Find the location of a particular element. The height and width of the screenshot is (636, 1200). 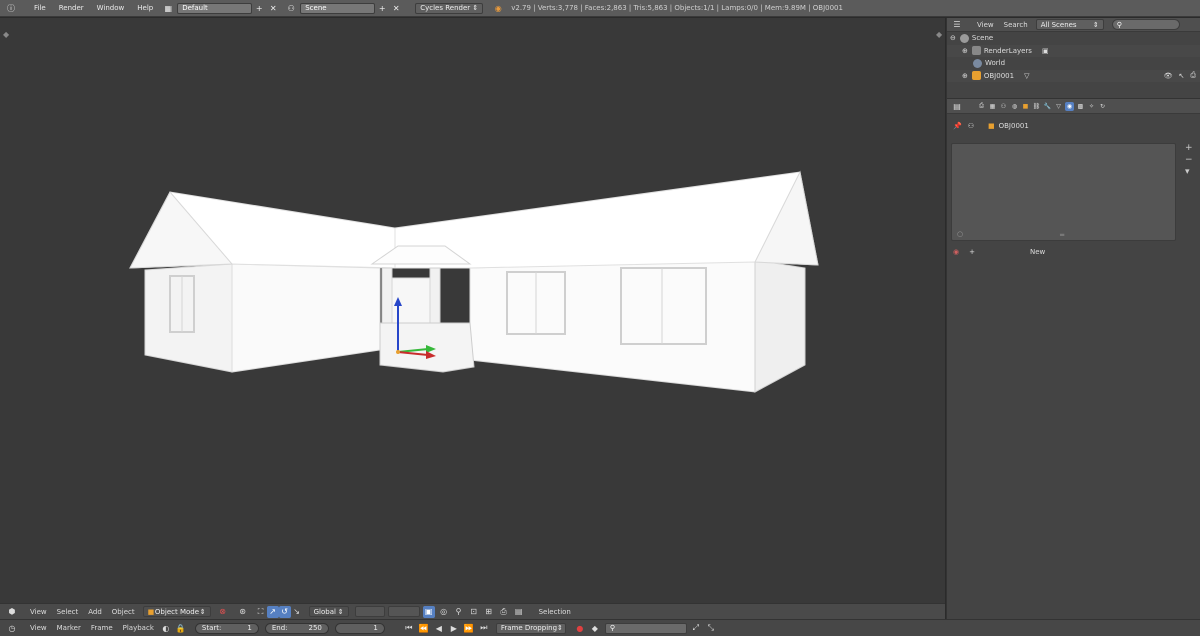

physics-tab-icon: ↻ is located at coordinates (1102, 106).